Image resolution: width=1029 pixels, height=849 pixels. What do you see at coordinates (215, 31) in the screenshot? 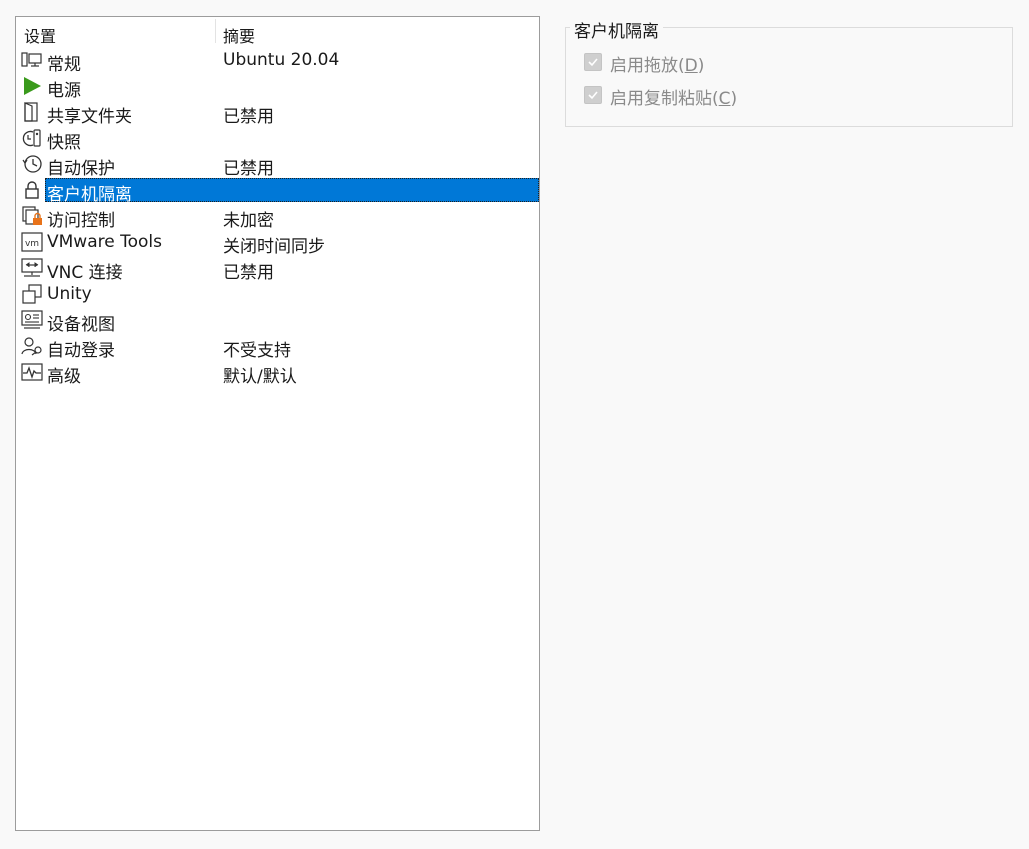
I see `column-divider` at bounding box center [215, 31].